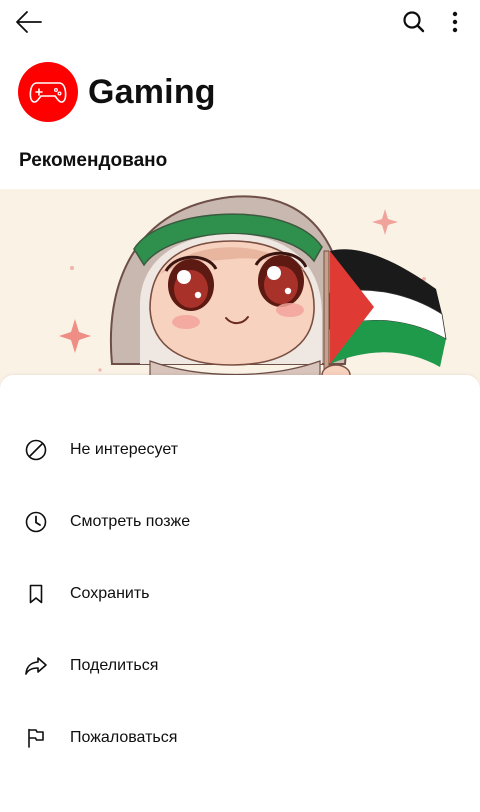 This screenshot has width=480, height=812. I want to click on flag-icon, so click(36, 738).